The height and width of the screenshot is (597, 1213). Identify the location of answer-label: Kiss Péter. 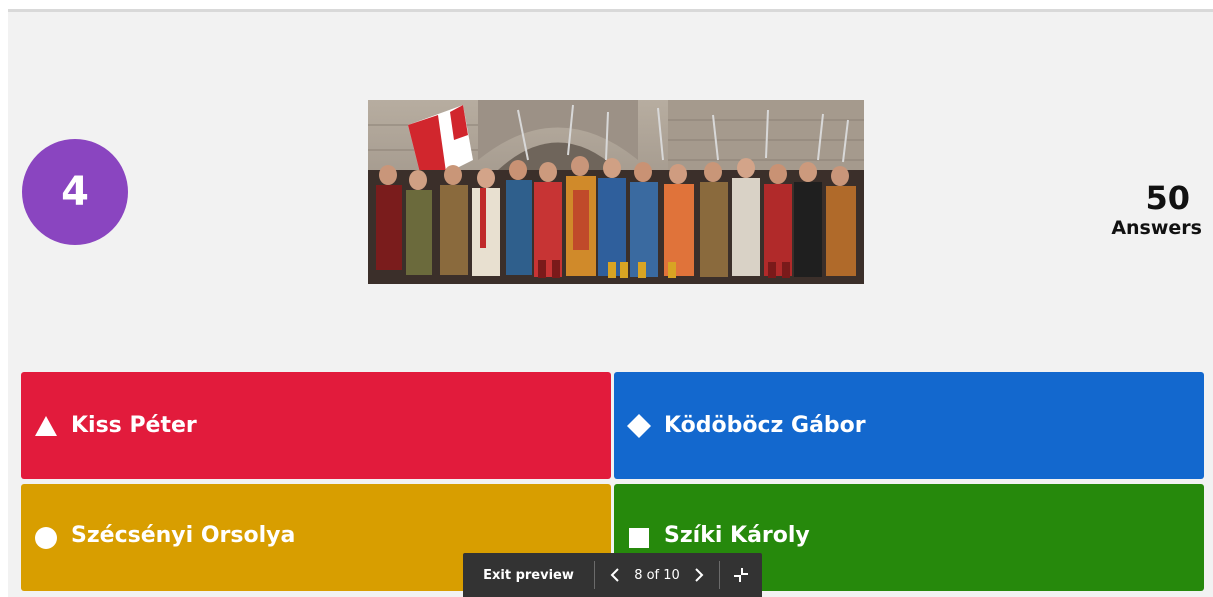
(134, 425).